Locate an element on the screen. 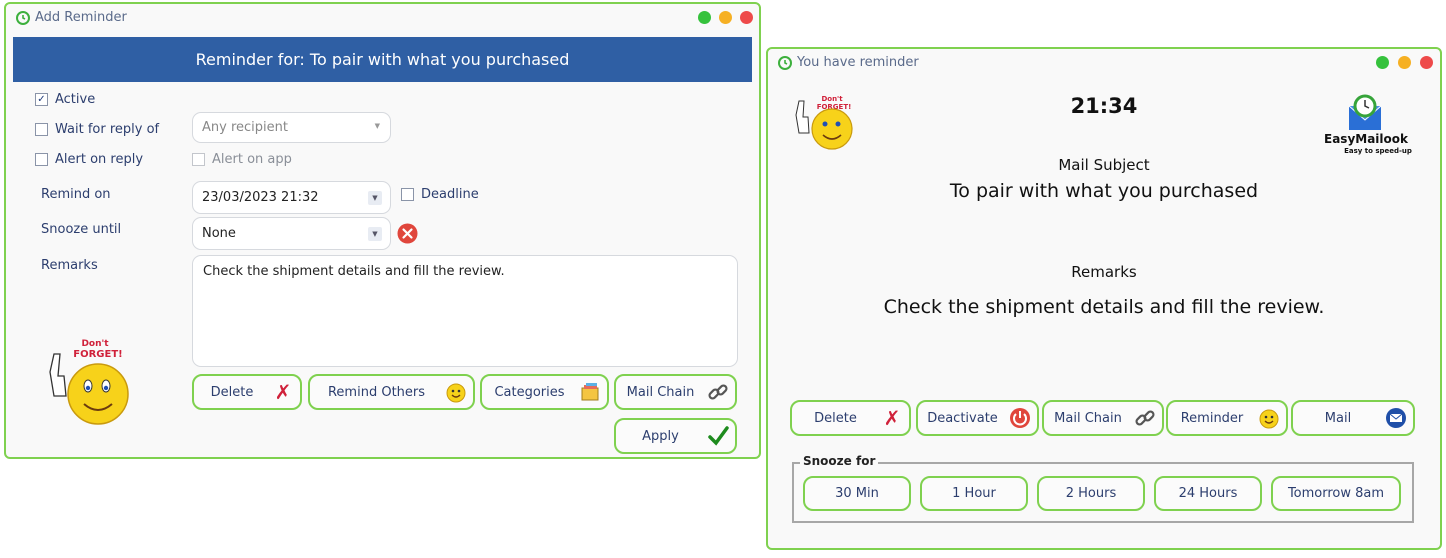 This screenshot has width=1446, height=558. snooze-30-min-button: 30 Min is located at coordinates (857, 493).